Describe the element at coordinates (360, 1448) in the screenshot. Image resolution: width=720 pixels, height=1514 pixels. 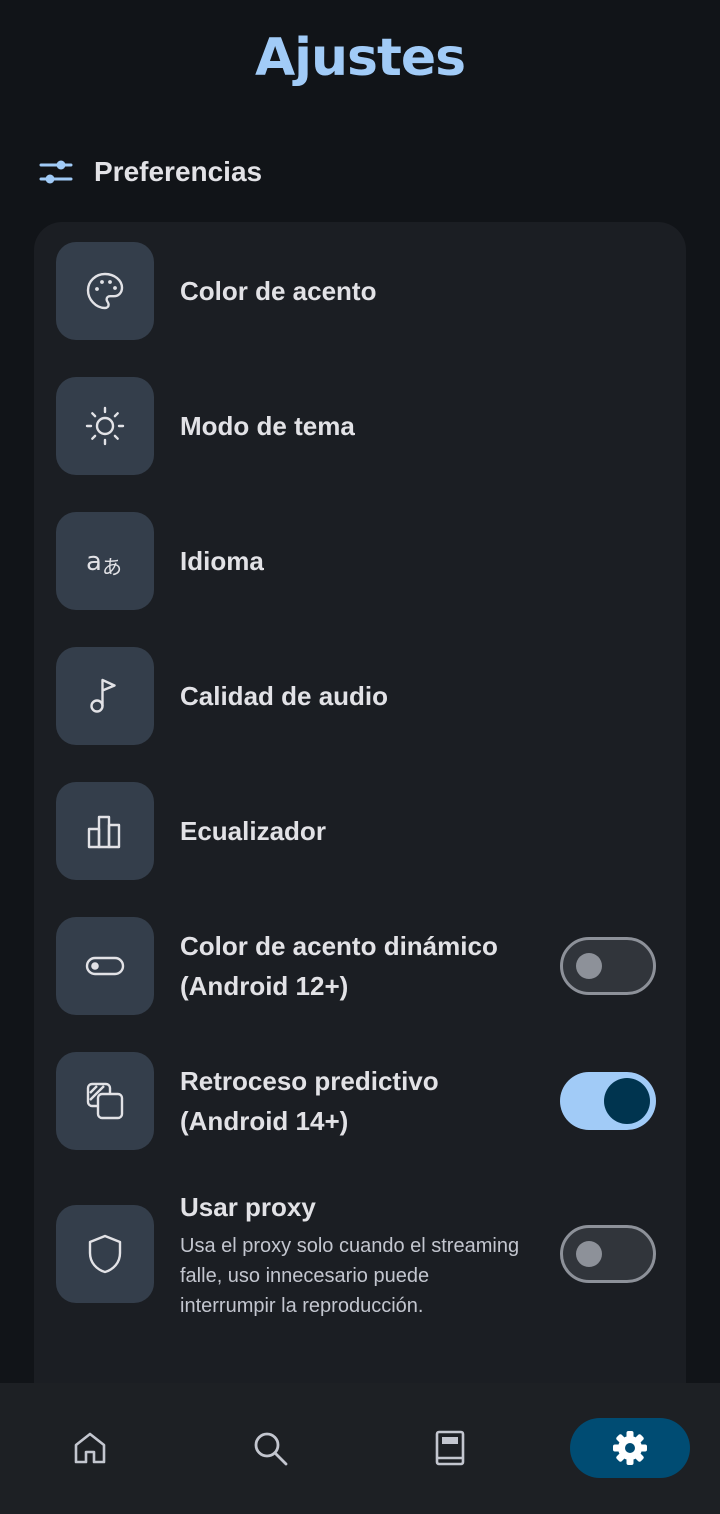
I see `bottom-navigation` at that location.